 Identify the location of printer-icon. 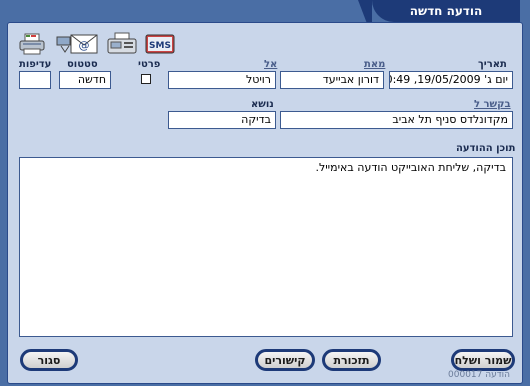
(32, 44).